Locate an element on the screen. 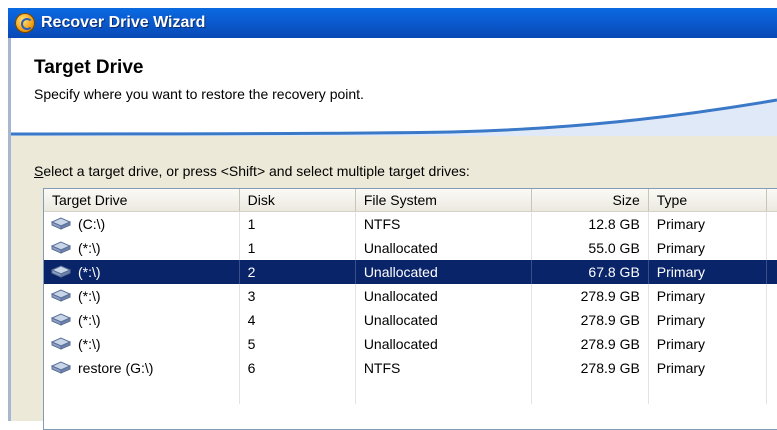  cell-target-drive: (C:\) is located at coordinates (142, 224).